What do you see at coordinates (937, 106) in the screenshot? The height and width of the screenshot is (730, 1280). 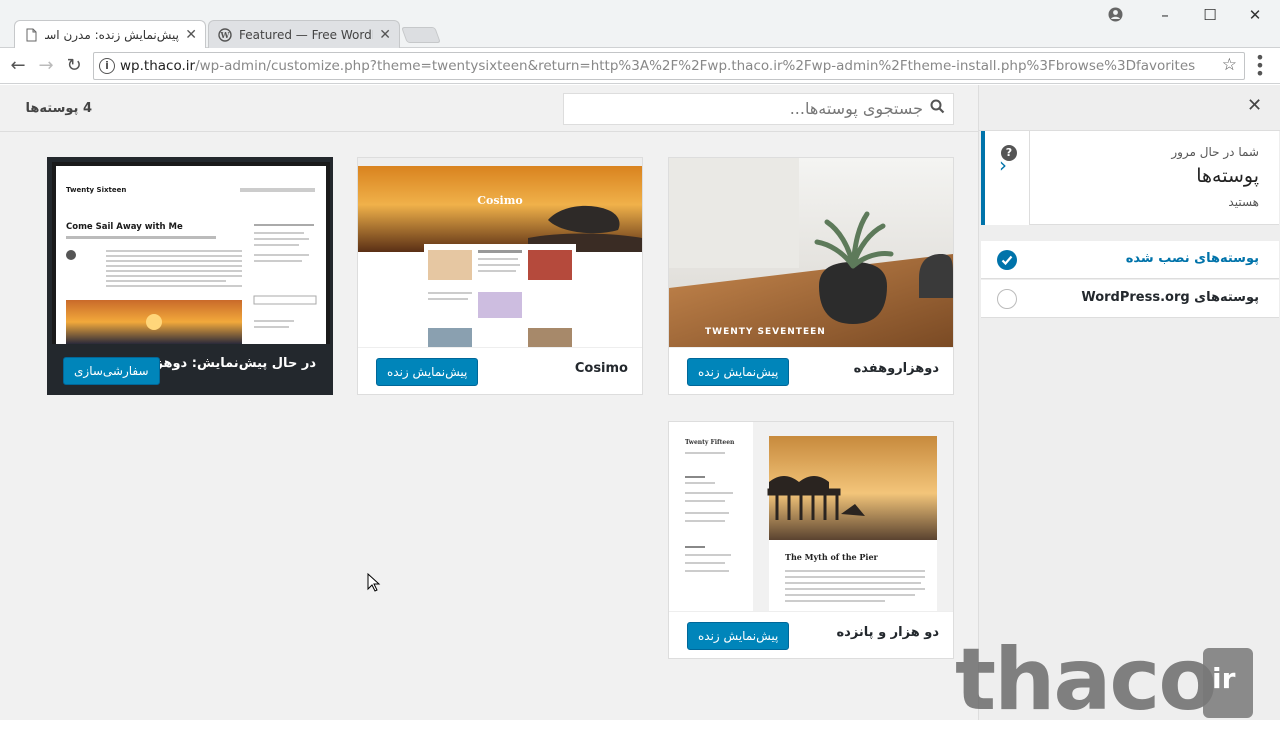 I see `search-icon` at bounding box center [937, 106].